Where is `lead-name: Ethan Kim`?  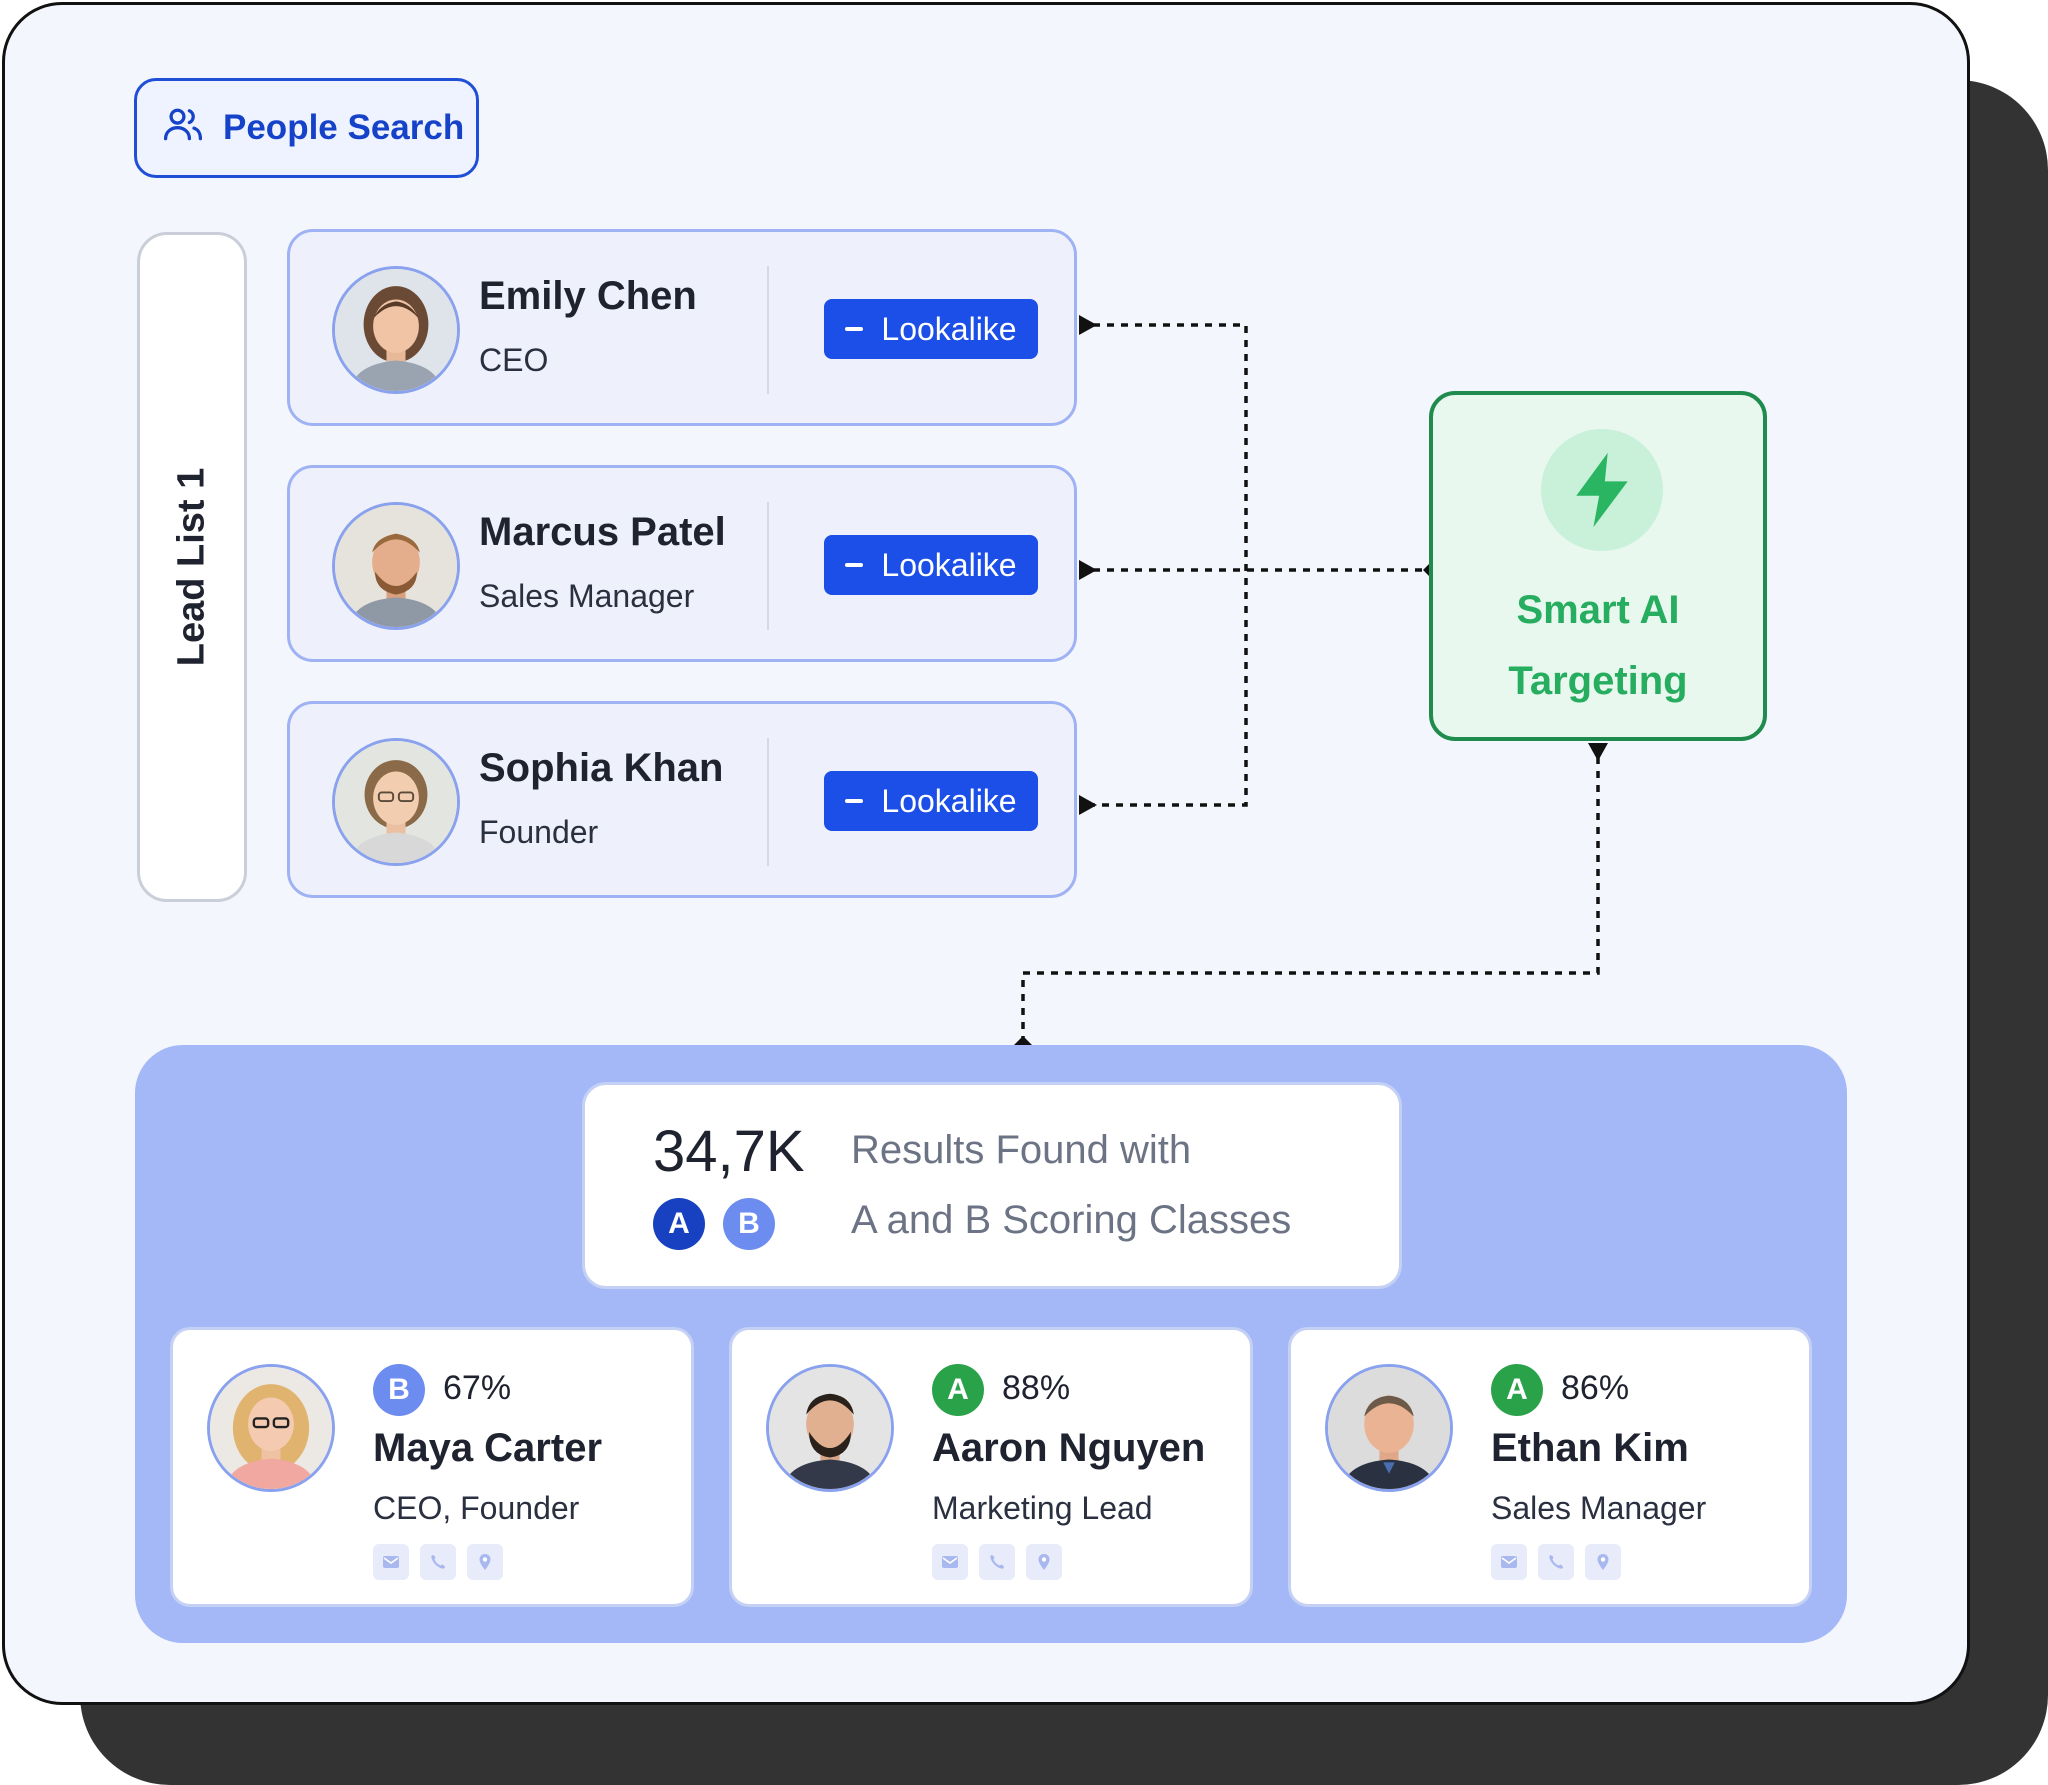 lead-name: Ethan Kim is located at coordinates (1590, 1448).